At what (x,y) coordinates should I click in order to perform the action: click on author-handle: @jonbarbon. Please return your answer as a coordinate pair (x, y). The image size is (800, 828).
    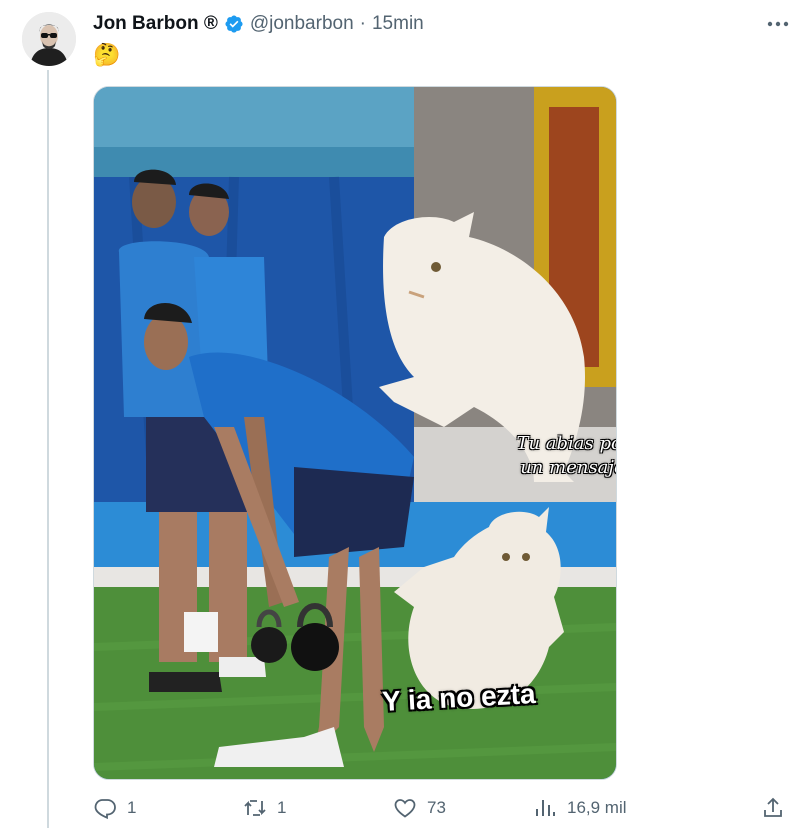
    Looking at the image, I should click on (302, 24).